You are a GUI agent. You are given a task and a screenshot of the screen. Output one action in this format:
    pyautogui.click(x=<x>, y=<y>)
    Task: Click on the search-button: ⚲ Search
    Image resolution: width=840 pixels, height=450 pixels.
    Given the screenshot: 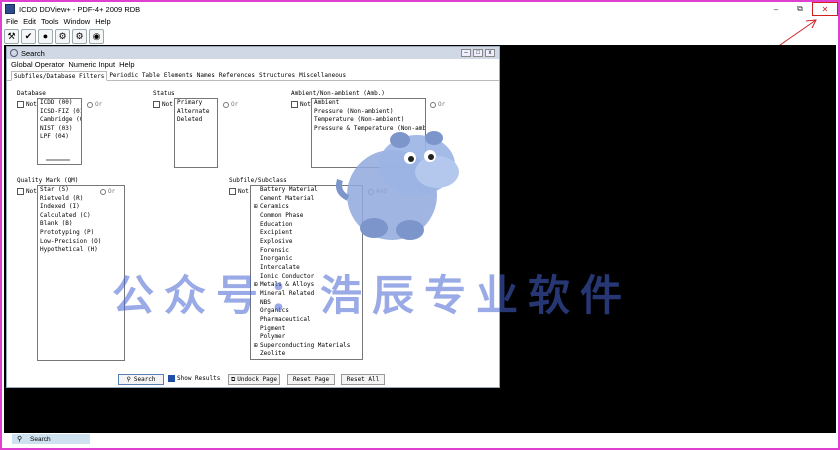 What is the action you would take?
    pyautogui.click(x=141, y=379)
    